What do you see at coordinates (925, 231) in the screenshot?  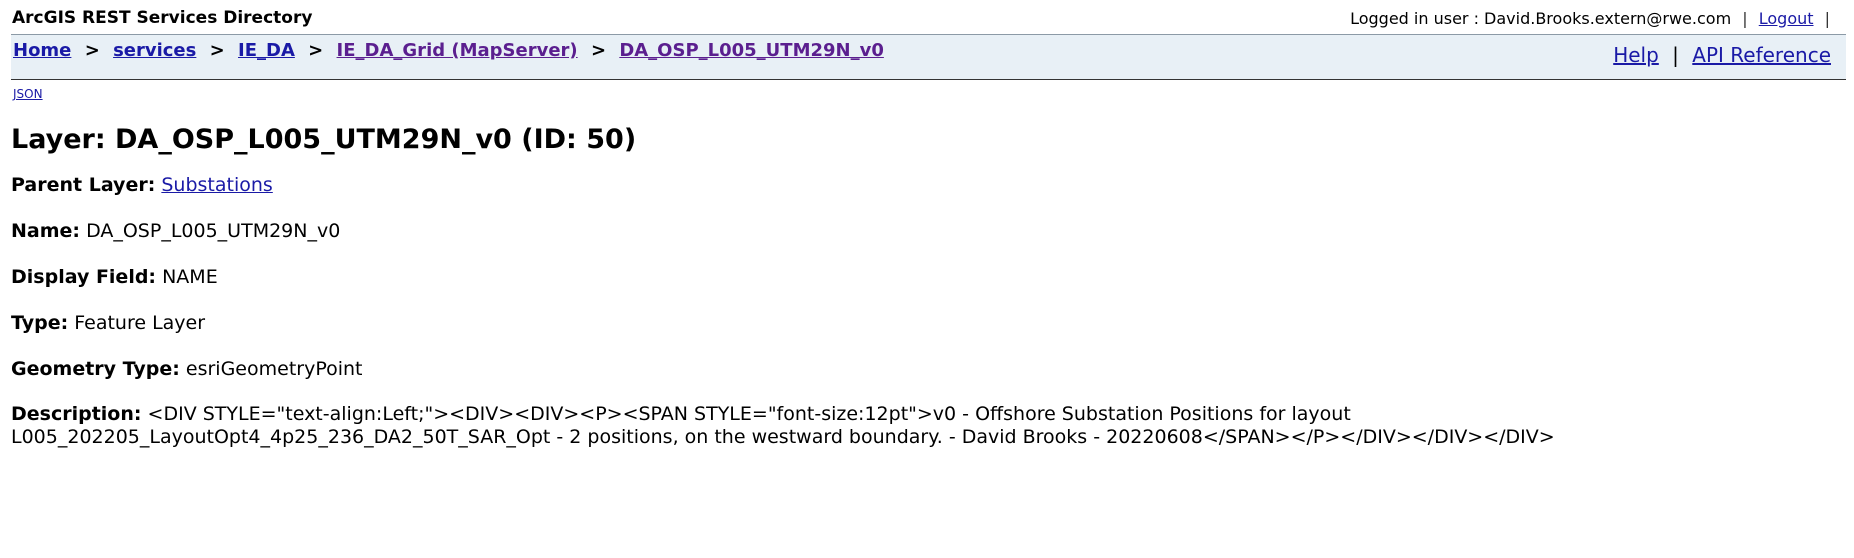 I see `name-row: Name: DA_OSP_L005_UTM29N_v0` at bounding box center [925, 231].